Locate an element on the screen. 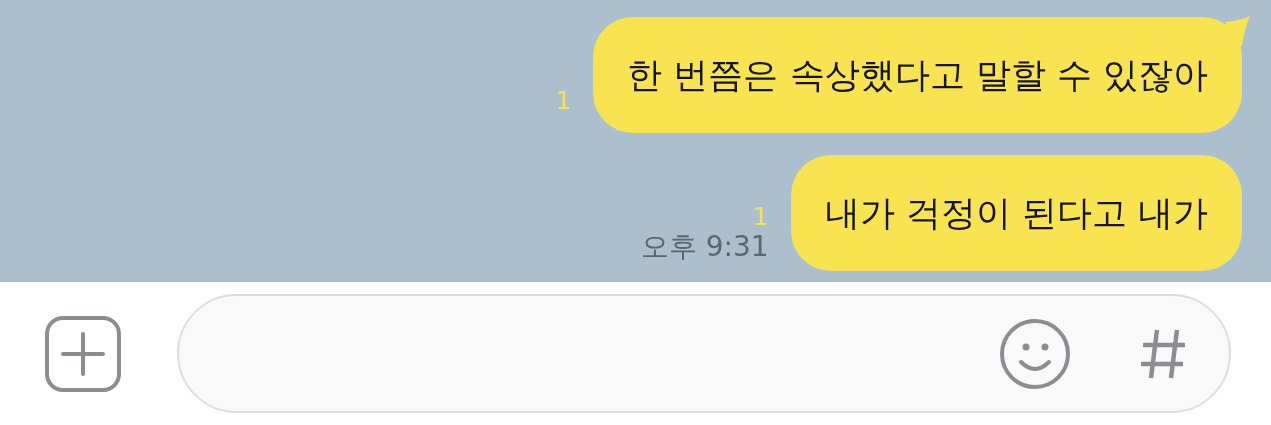 This screenshot has width=1271, height=425. message-time: 오후 9:31 is located at coordinates (704, 247).